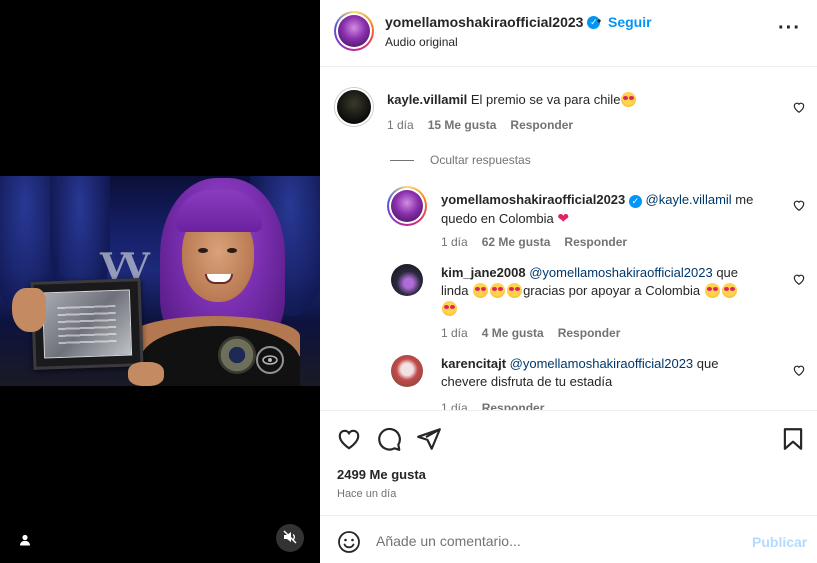 The image size is (817, 563). I want to click on comment-body-line2b: gracias por apoyar a Colombia, so click(613, 290).